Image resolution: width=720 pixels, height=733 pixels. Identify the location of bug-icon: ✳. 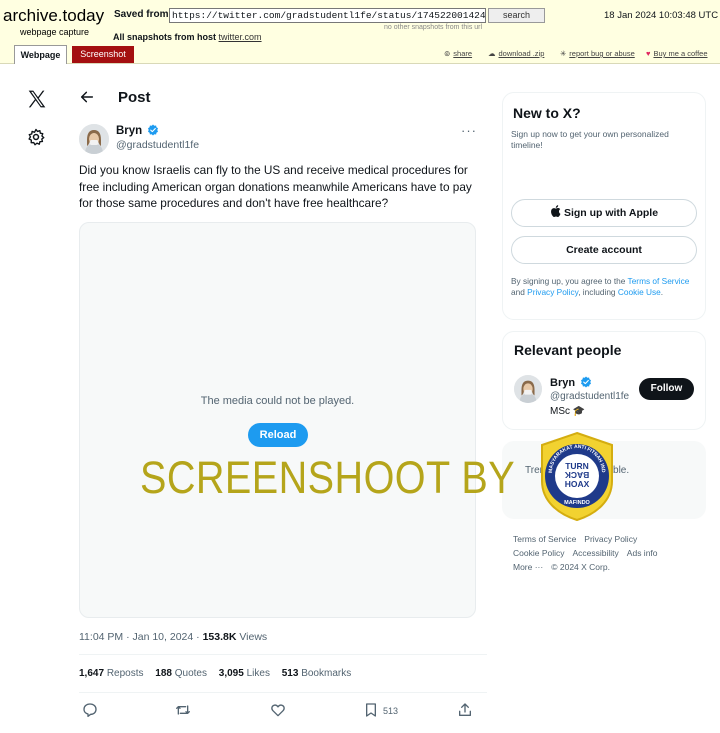
(563, 53).